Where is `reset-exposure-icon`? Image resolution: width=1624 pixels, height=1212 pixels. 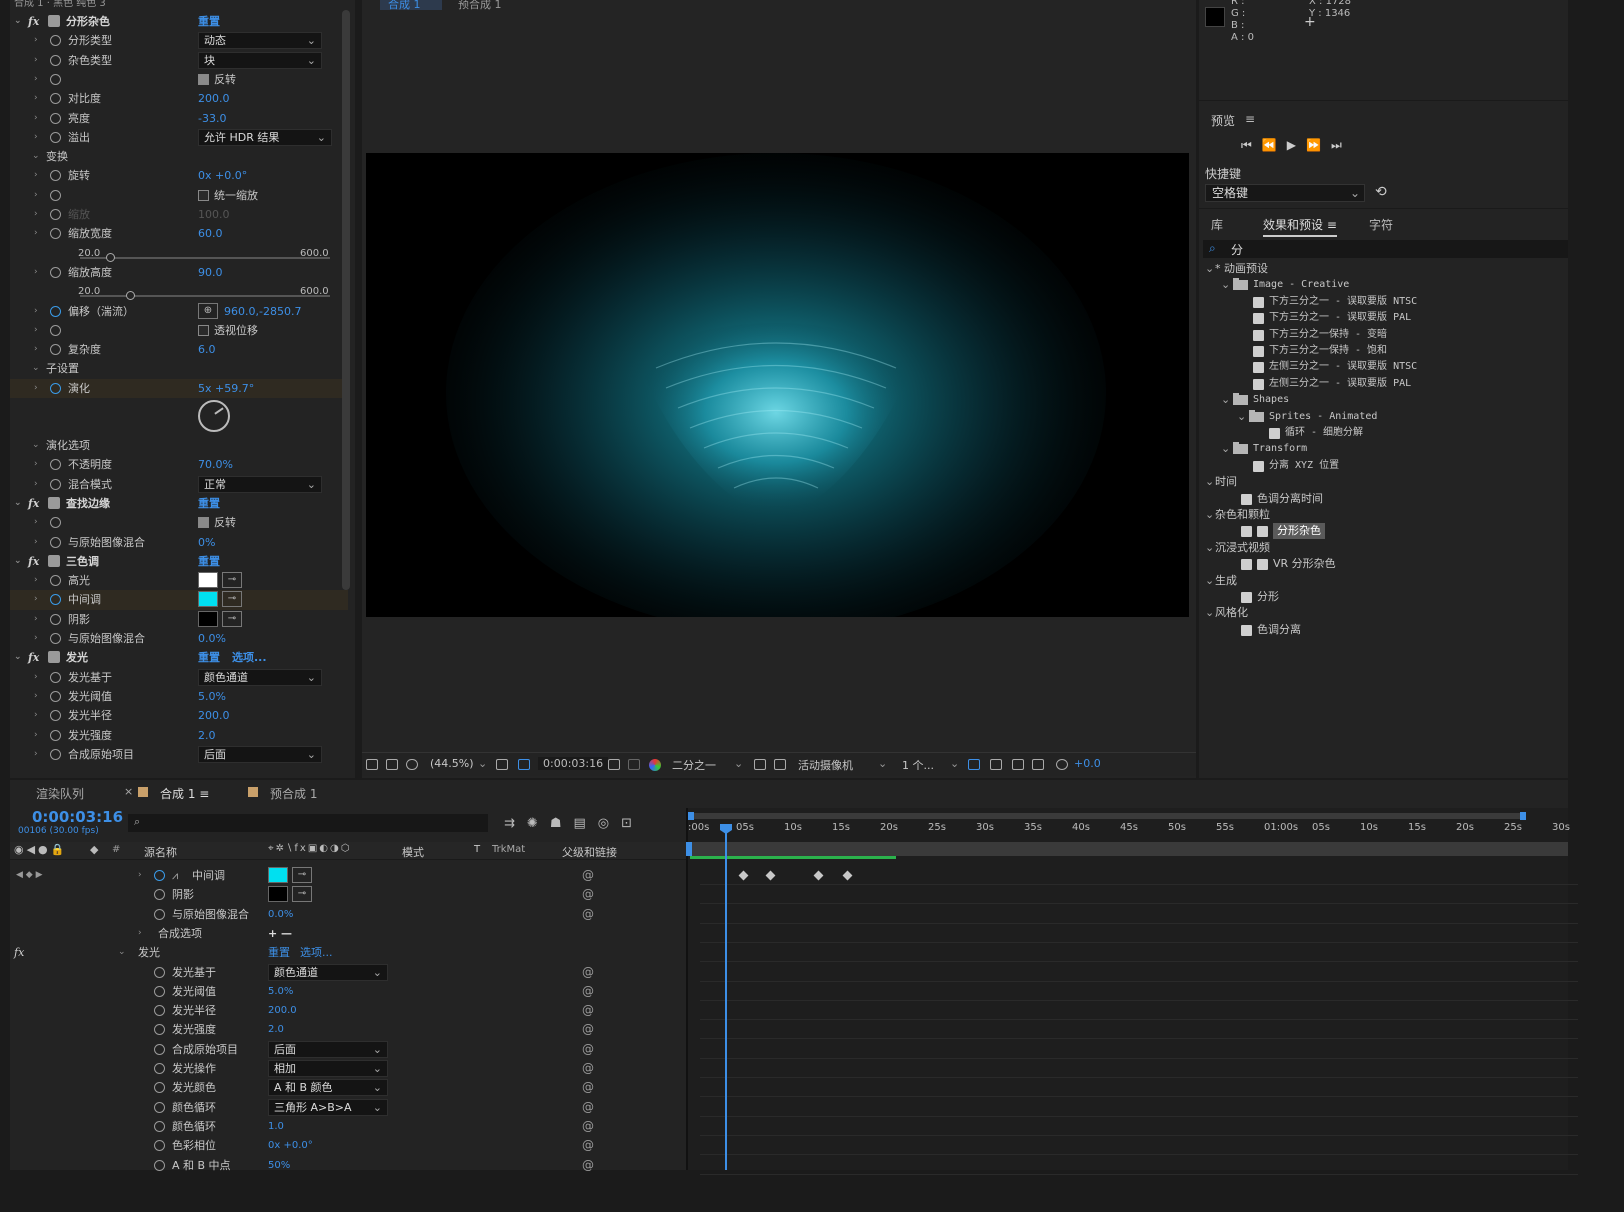 reset-exposure-icon is located at coordinates (1062, 764).